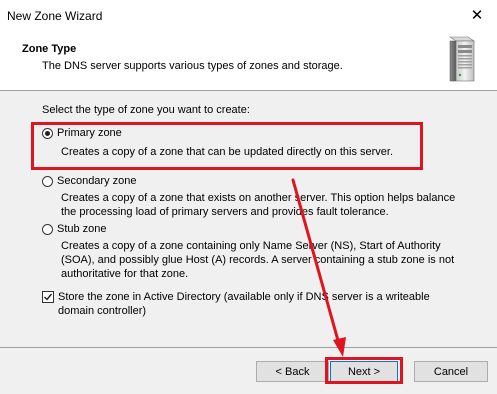  I want to click on checkbox-checked, so click(48, 297).